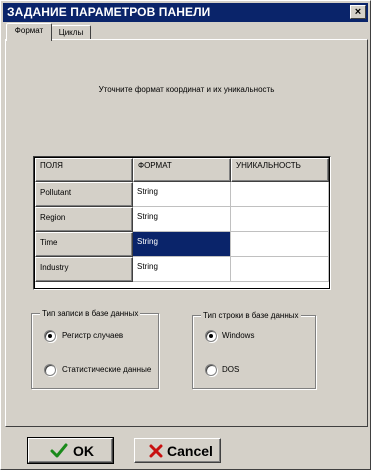 The image size is (371, 470). Describe the element at coordinates (84, 244) in the screenshot. I see `row-field-time: Time` at that location.